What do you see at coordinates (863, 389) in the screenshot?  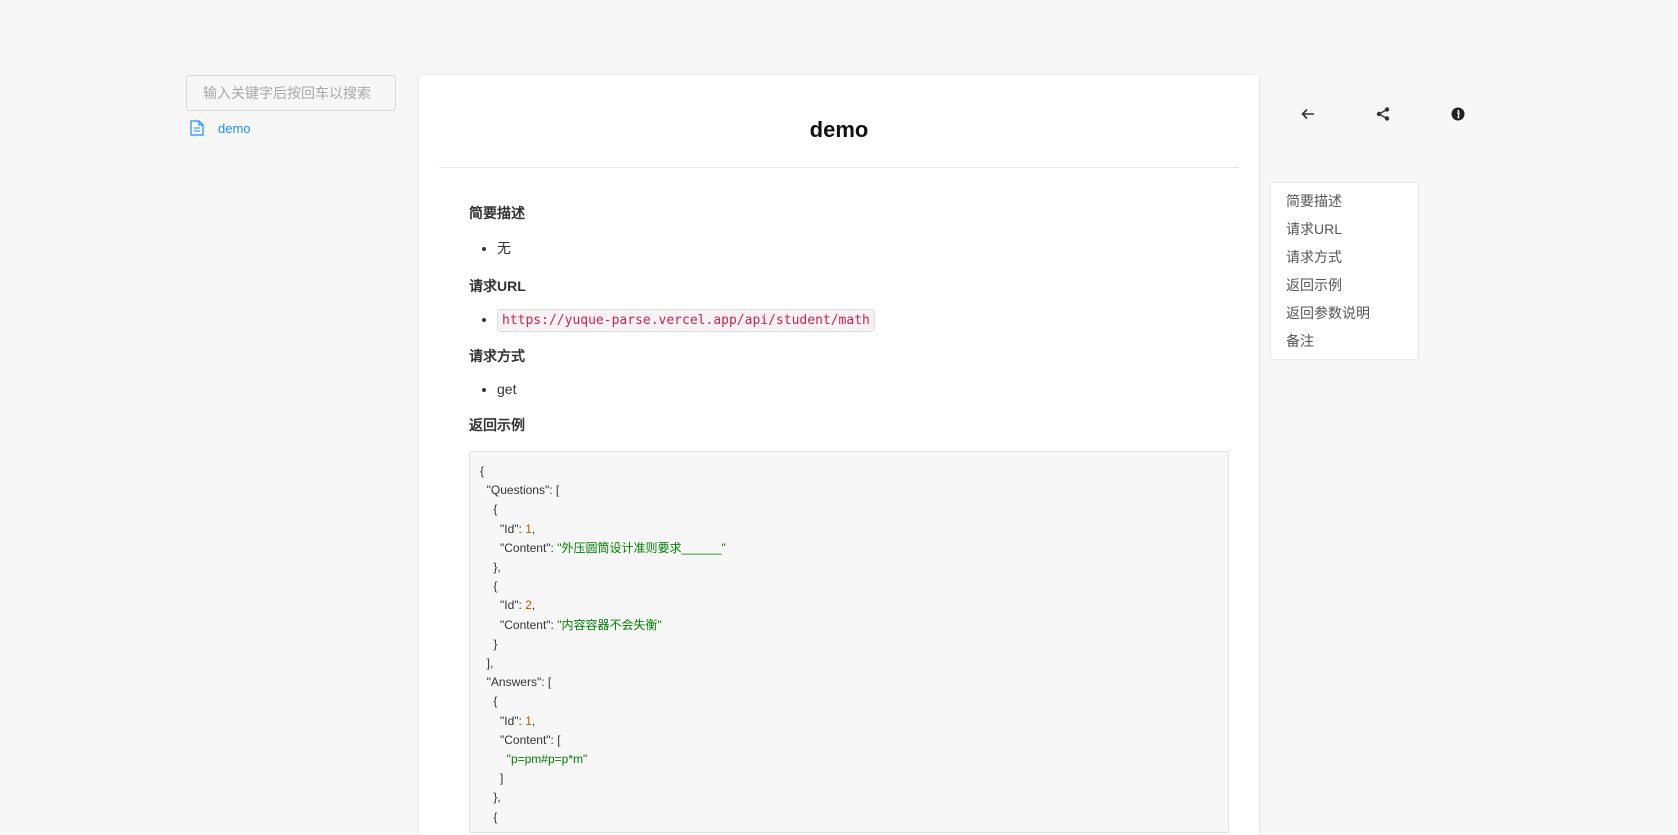 I see `request-method: get` at bounding box center [863, 389].